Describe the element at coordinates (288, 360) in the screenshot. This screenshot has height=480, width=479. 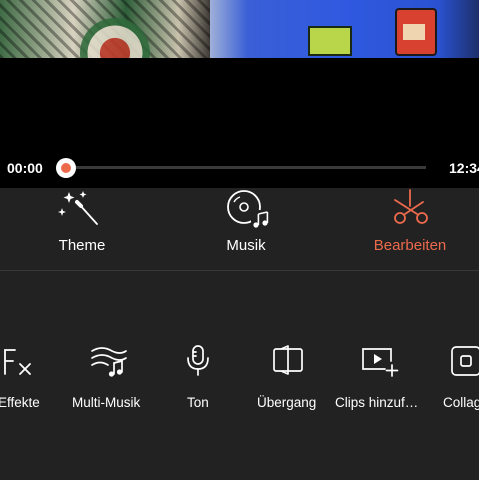
I see `transition-icon` at that location.